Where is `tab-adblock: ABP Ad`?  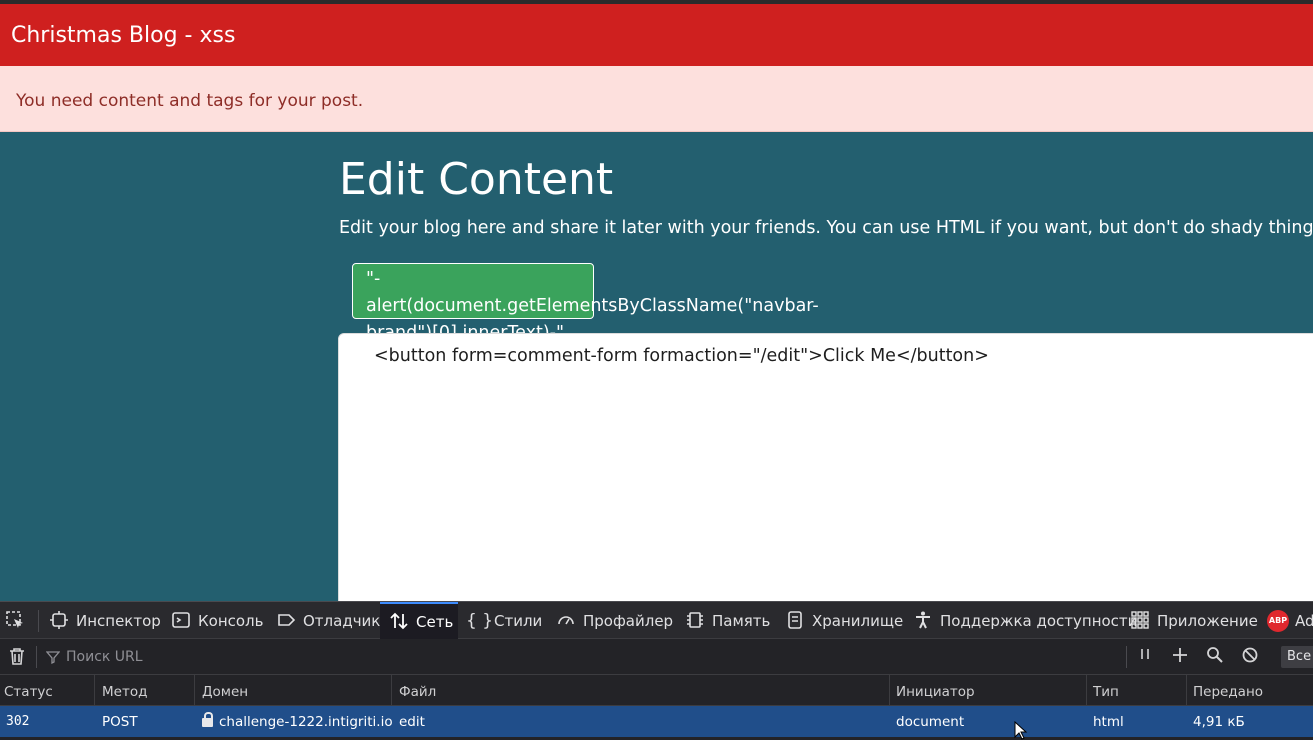 tab-adblock: ABP Ad is located at coordinates (1290, 621).